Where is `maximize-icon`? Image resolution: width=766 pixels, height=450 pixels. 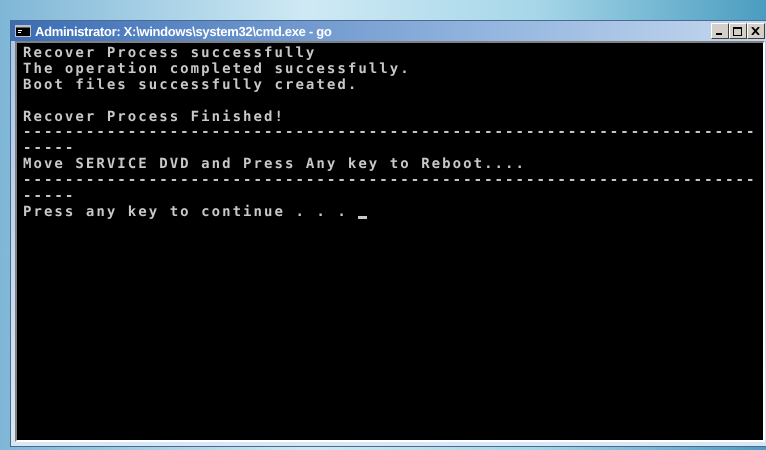
maximize-icon is located at coordinates (737, 31).